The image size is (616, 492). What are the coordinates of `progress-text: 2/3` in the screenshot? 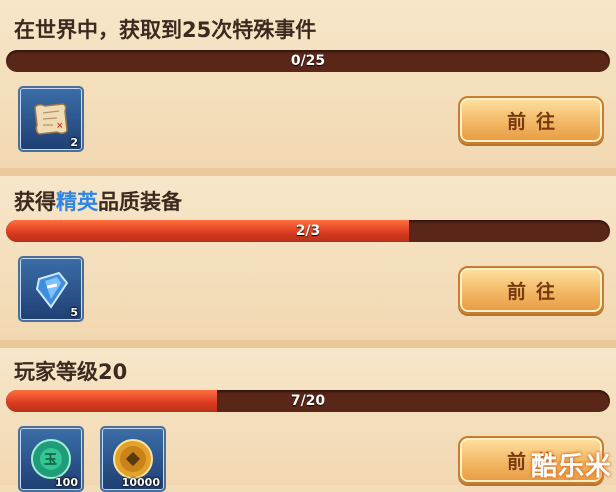 It's located at (308, 231).